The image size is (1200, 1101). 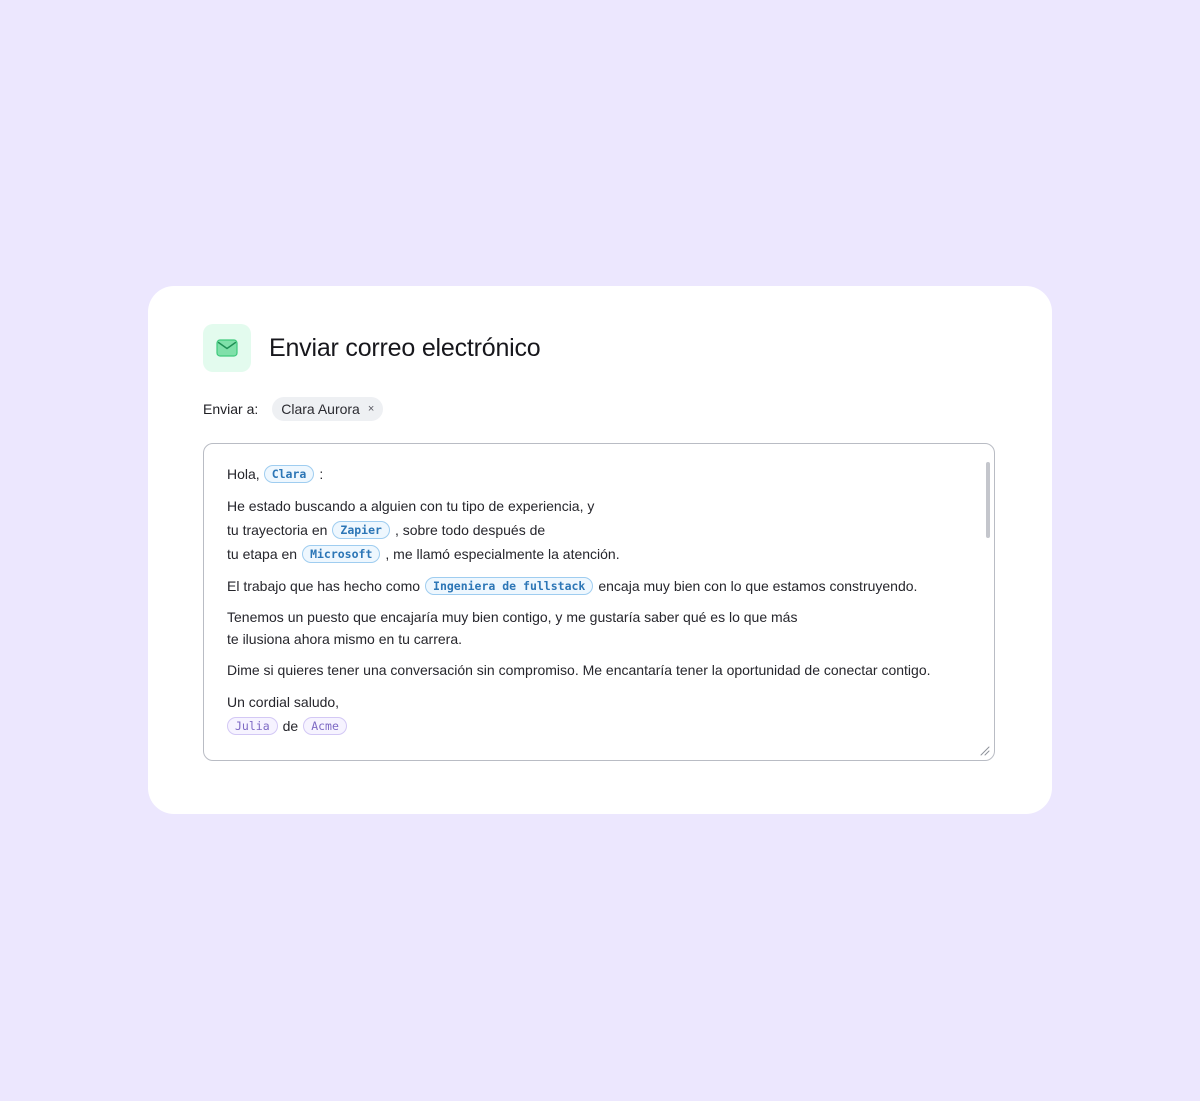 I want to click on recipient-chip: Clara Aurora ×, so click(x=328, y=409).